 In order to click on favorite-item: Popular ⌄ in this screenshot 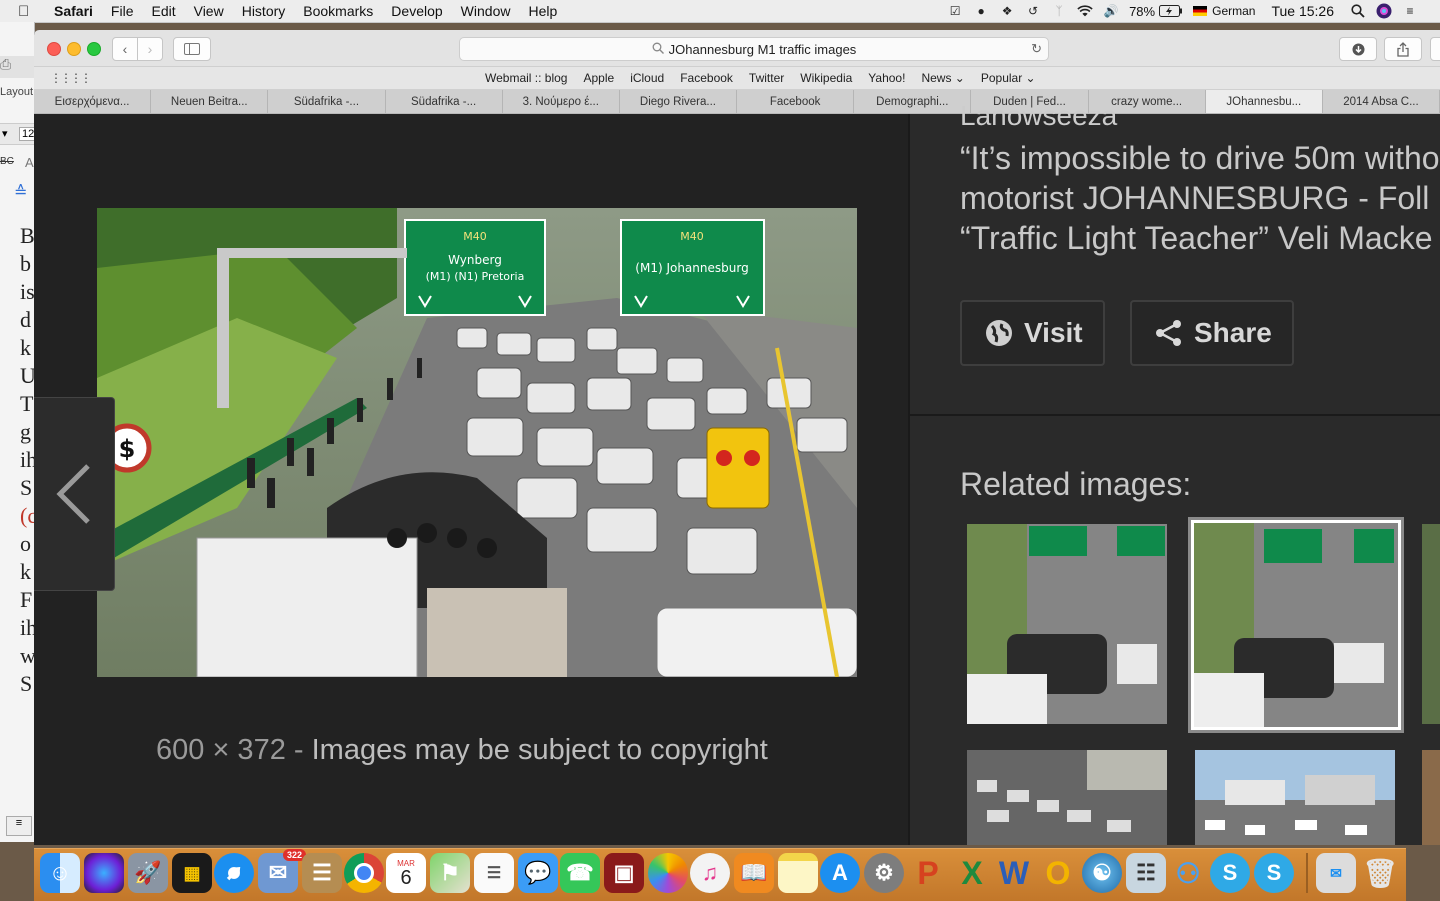, I will do `click(1008, 78)`.